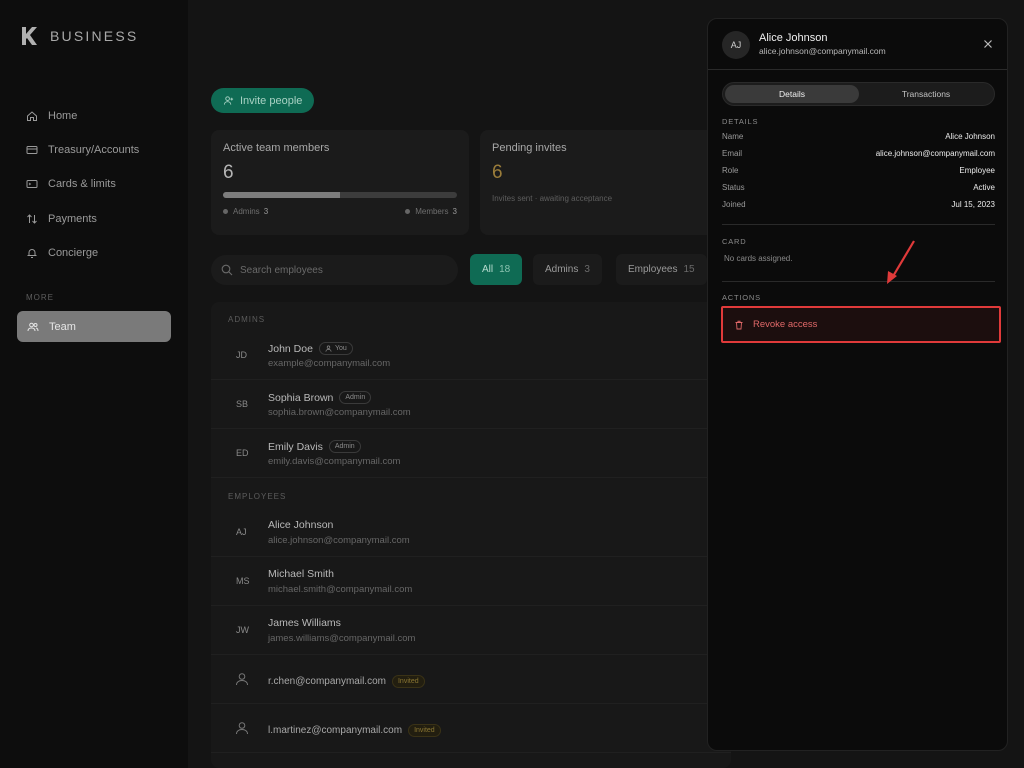 The image size is (1024, 768). What do you see at coordinates (653, 269) in the screenshot?
I see `filter-label: Employees` at bounding box center [653, 269].